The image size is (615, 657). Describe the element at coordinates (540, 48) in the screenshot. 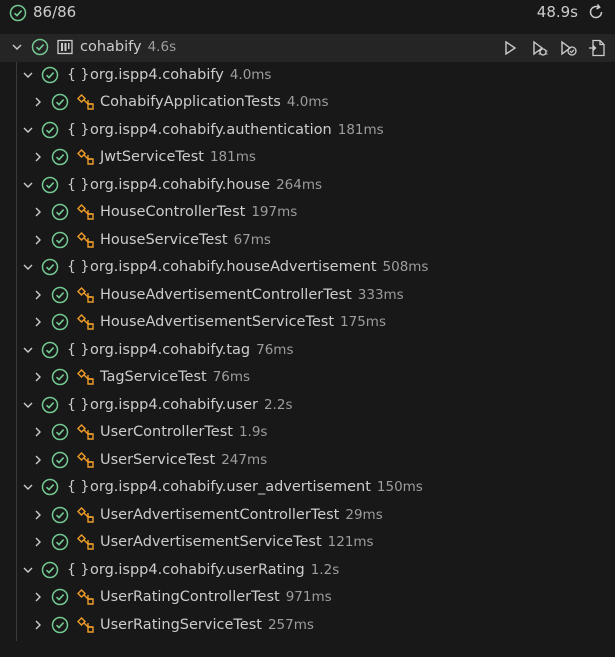

I see `debug-test-icon` at that location.